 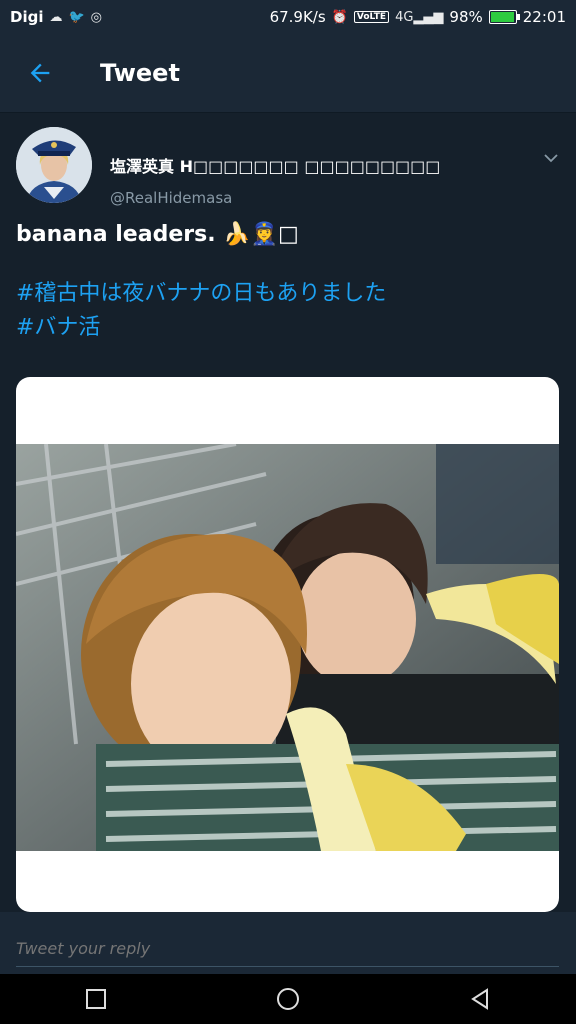 What do you see at coordinates (275, 165) in the screenshot?
I see `author-display-name: 塩澤英真 H□□□□□□□ □□□□□□□□□` at bounding box center [275, 165].